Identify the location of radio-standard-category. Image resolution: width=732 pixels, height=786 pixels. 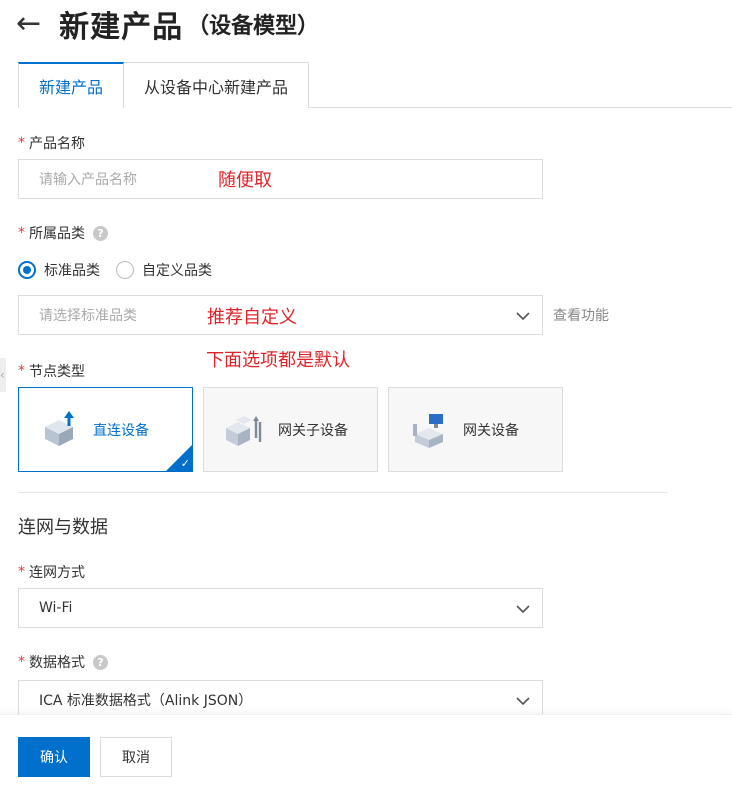
(27, 270).